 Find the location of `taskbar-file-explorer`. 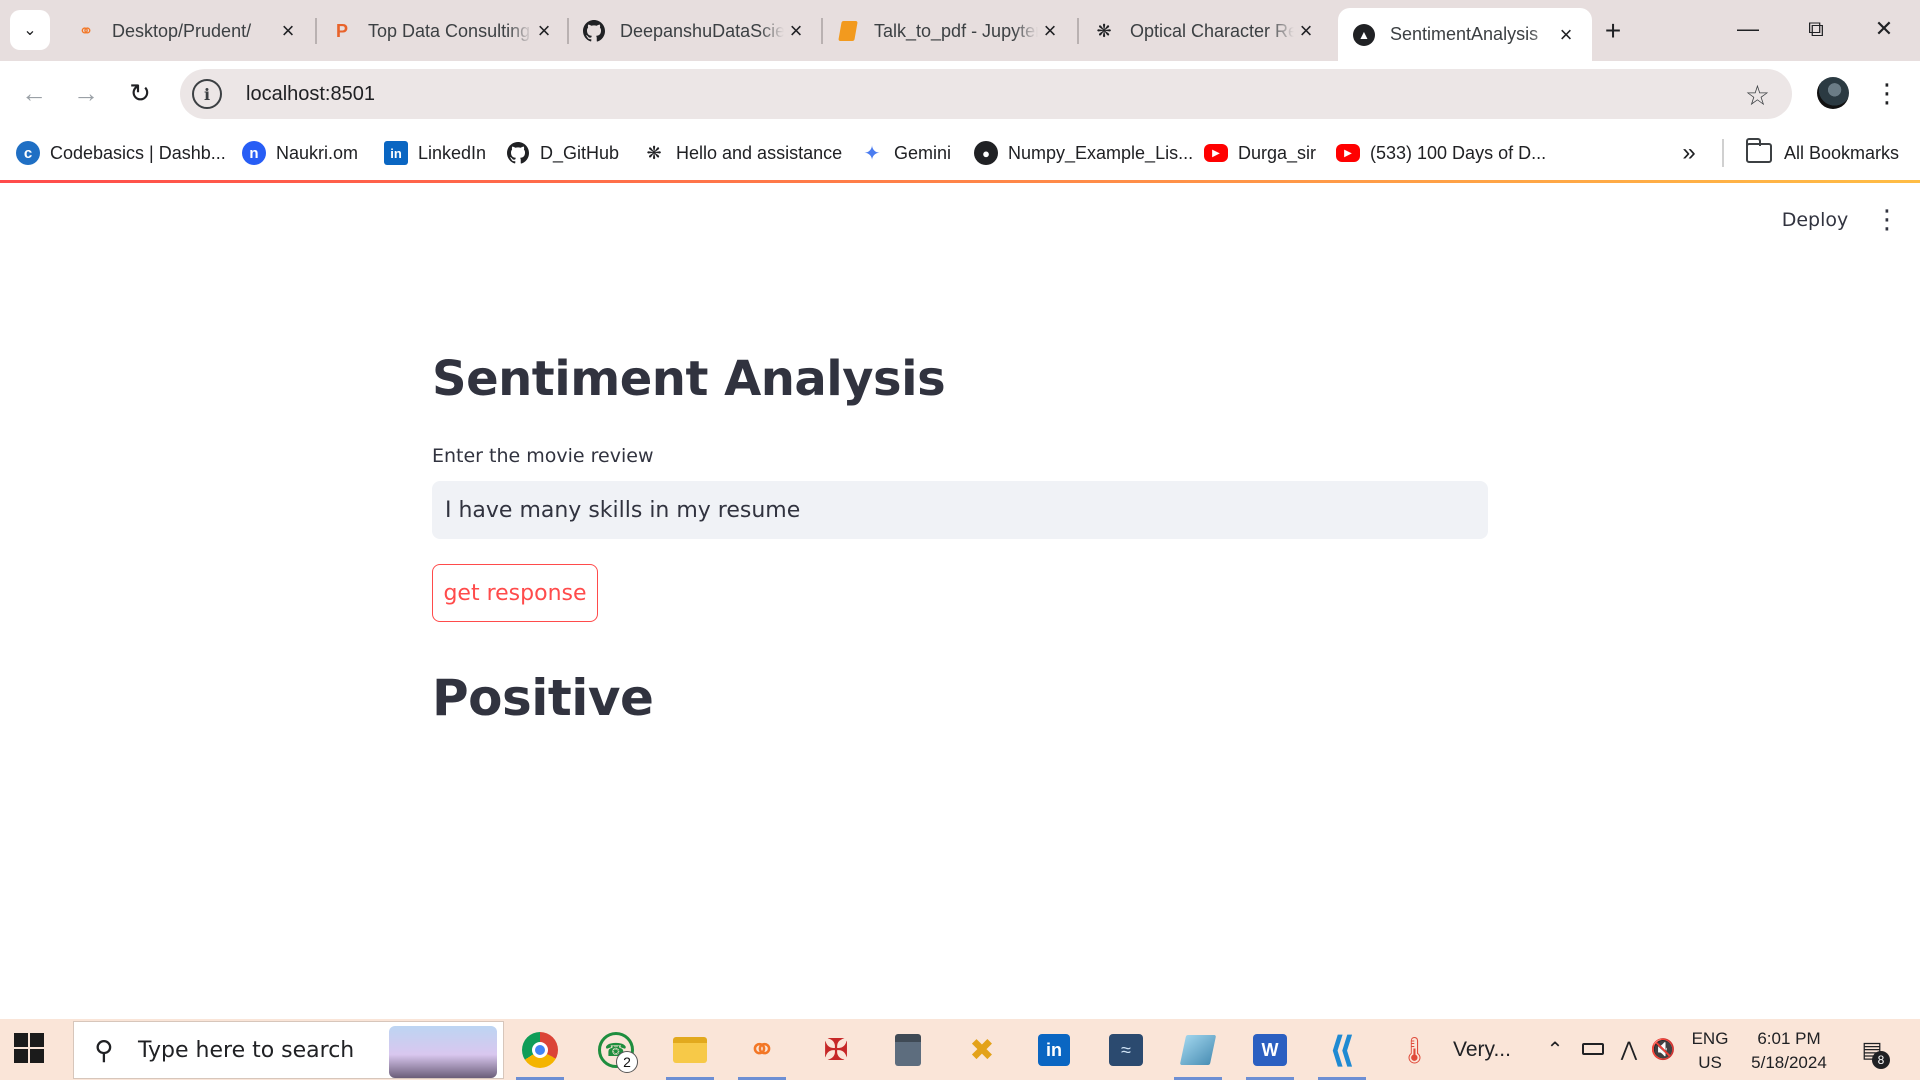

taskbar-file-explorer is located at coordinates (690, 1051).